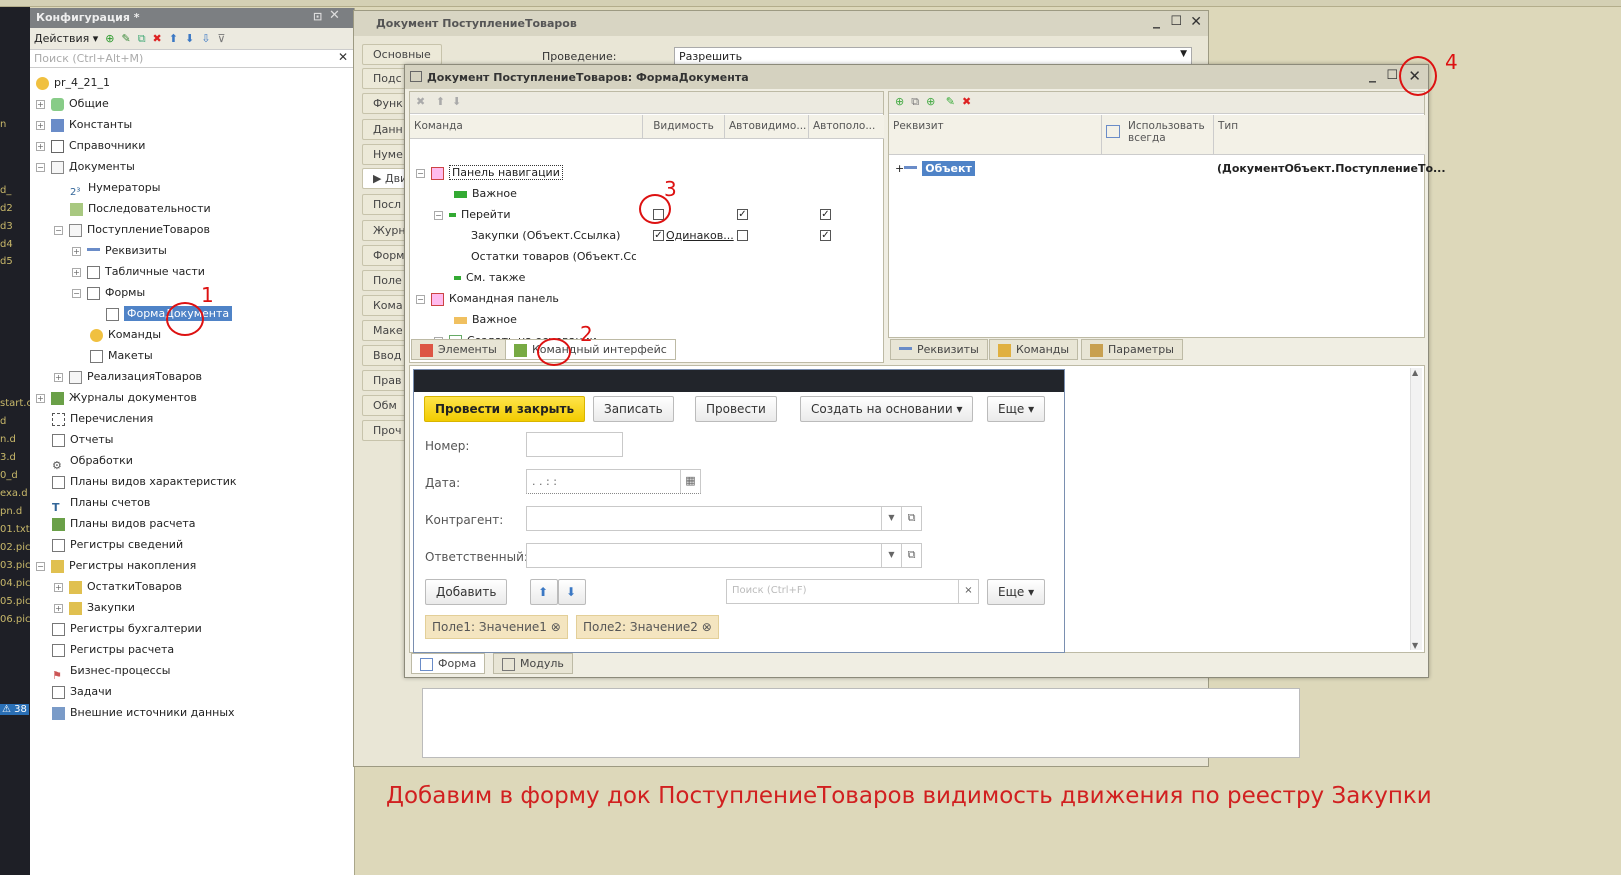  What do you see at coordinates (221, 38) in the screenshot?
I see `filter-icon: ⊽` at bounding box center [221, 38].